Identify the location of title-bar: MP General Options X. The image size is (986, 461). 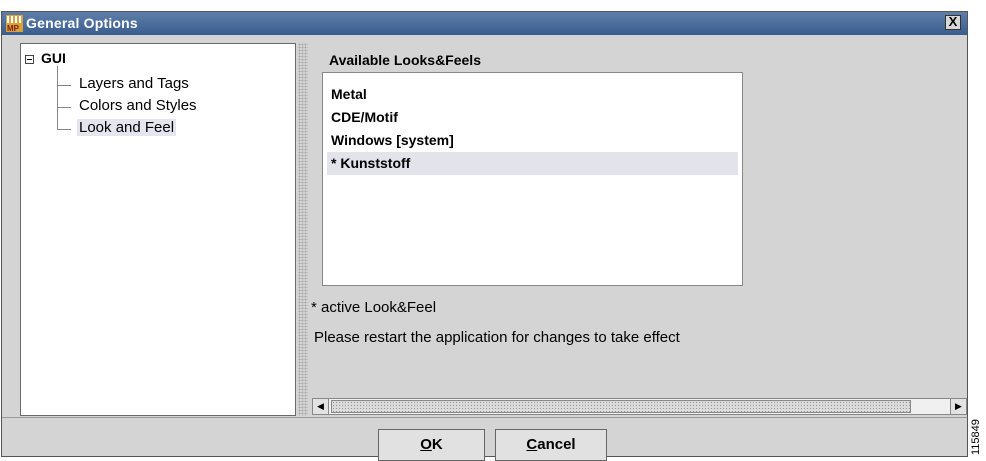
(484, 23).